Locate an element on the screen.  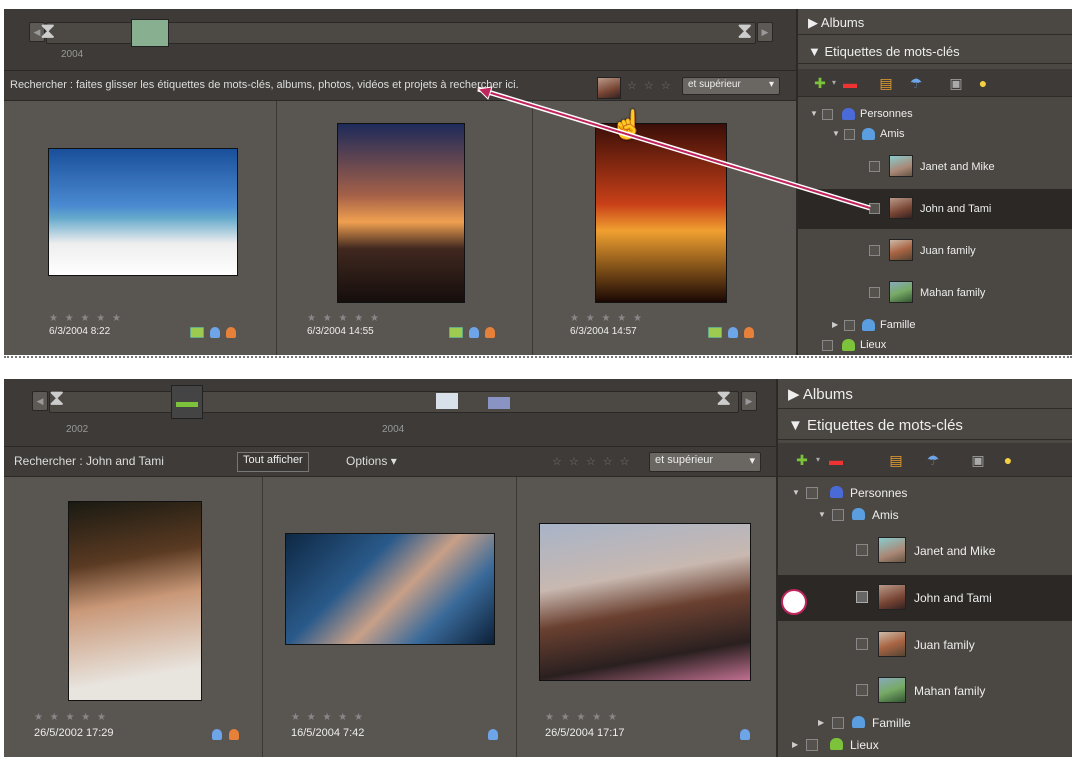
tree-label: Amis is located at coordinates (885, 515).